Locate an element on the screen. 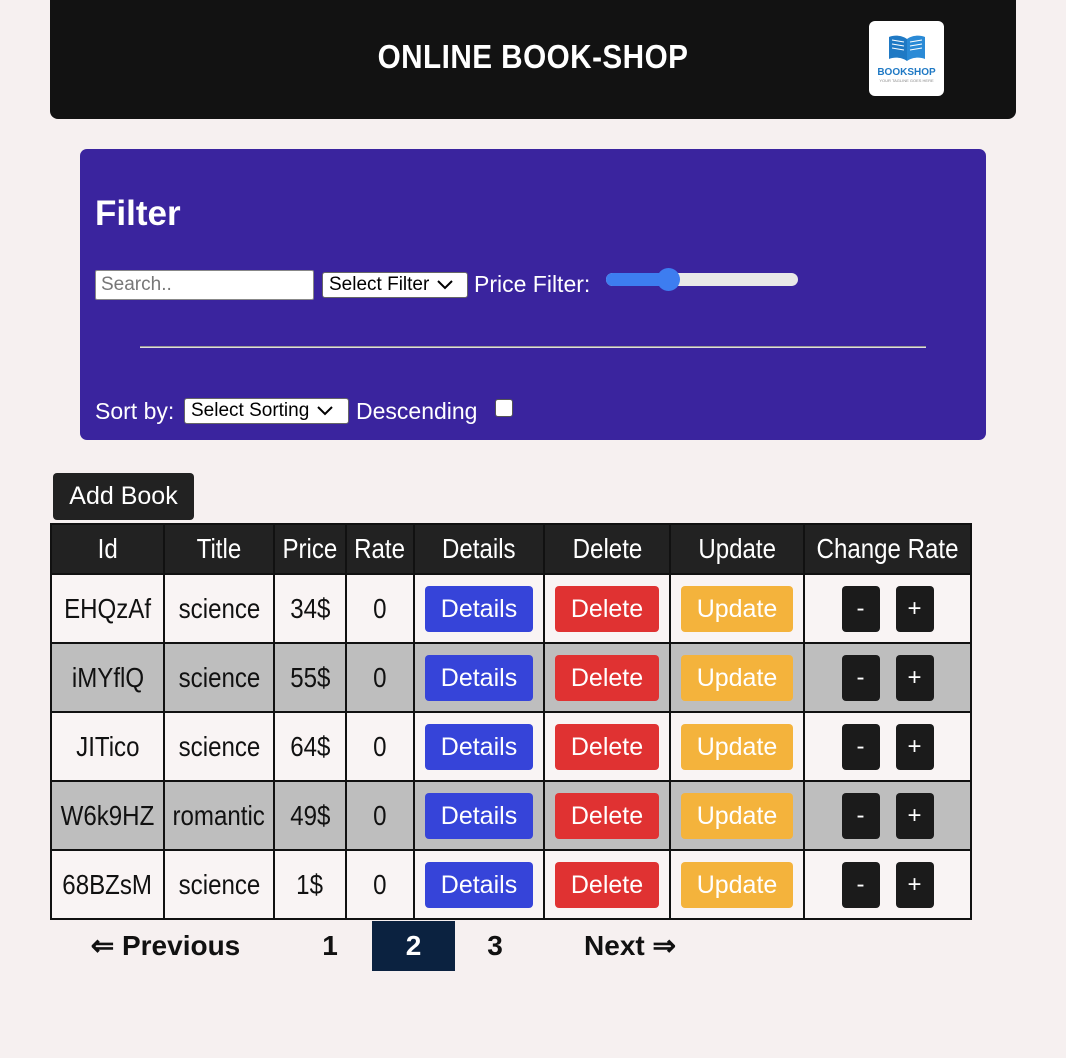 Image resolution: width=1066 pixels, height=1058 pixels. cell-id: iMYflQ is located at coordinates (107, 677).